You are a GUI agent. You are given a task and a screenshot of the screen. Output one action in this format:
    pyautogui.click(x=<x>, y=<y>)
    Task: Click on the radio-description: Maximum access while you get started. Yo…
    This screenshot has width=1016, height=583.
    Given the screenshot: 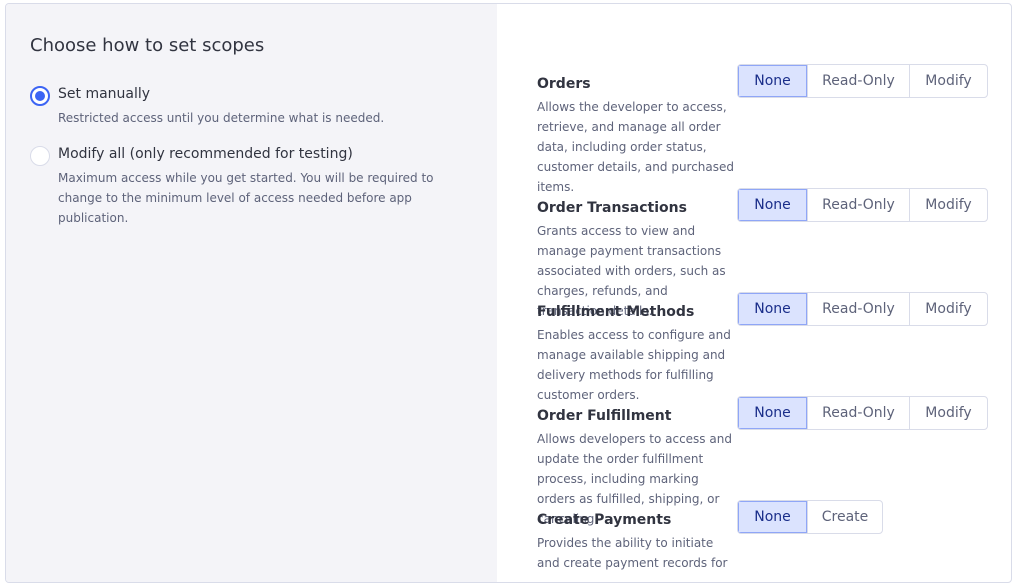 What is the action you would take?
    pyautogui.click(x=246, y=198)
    